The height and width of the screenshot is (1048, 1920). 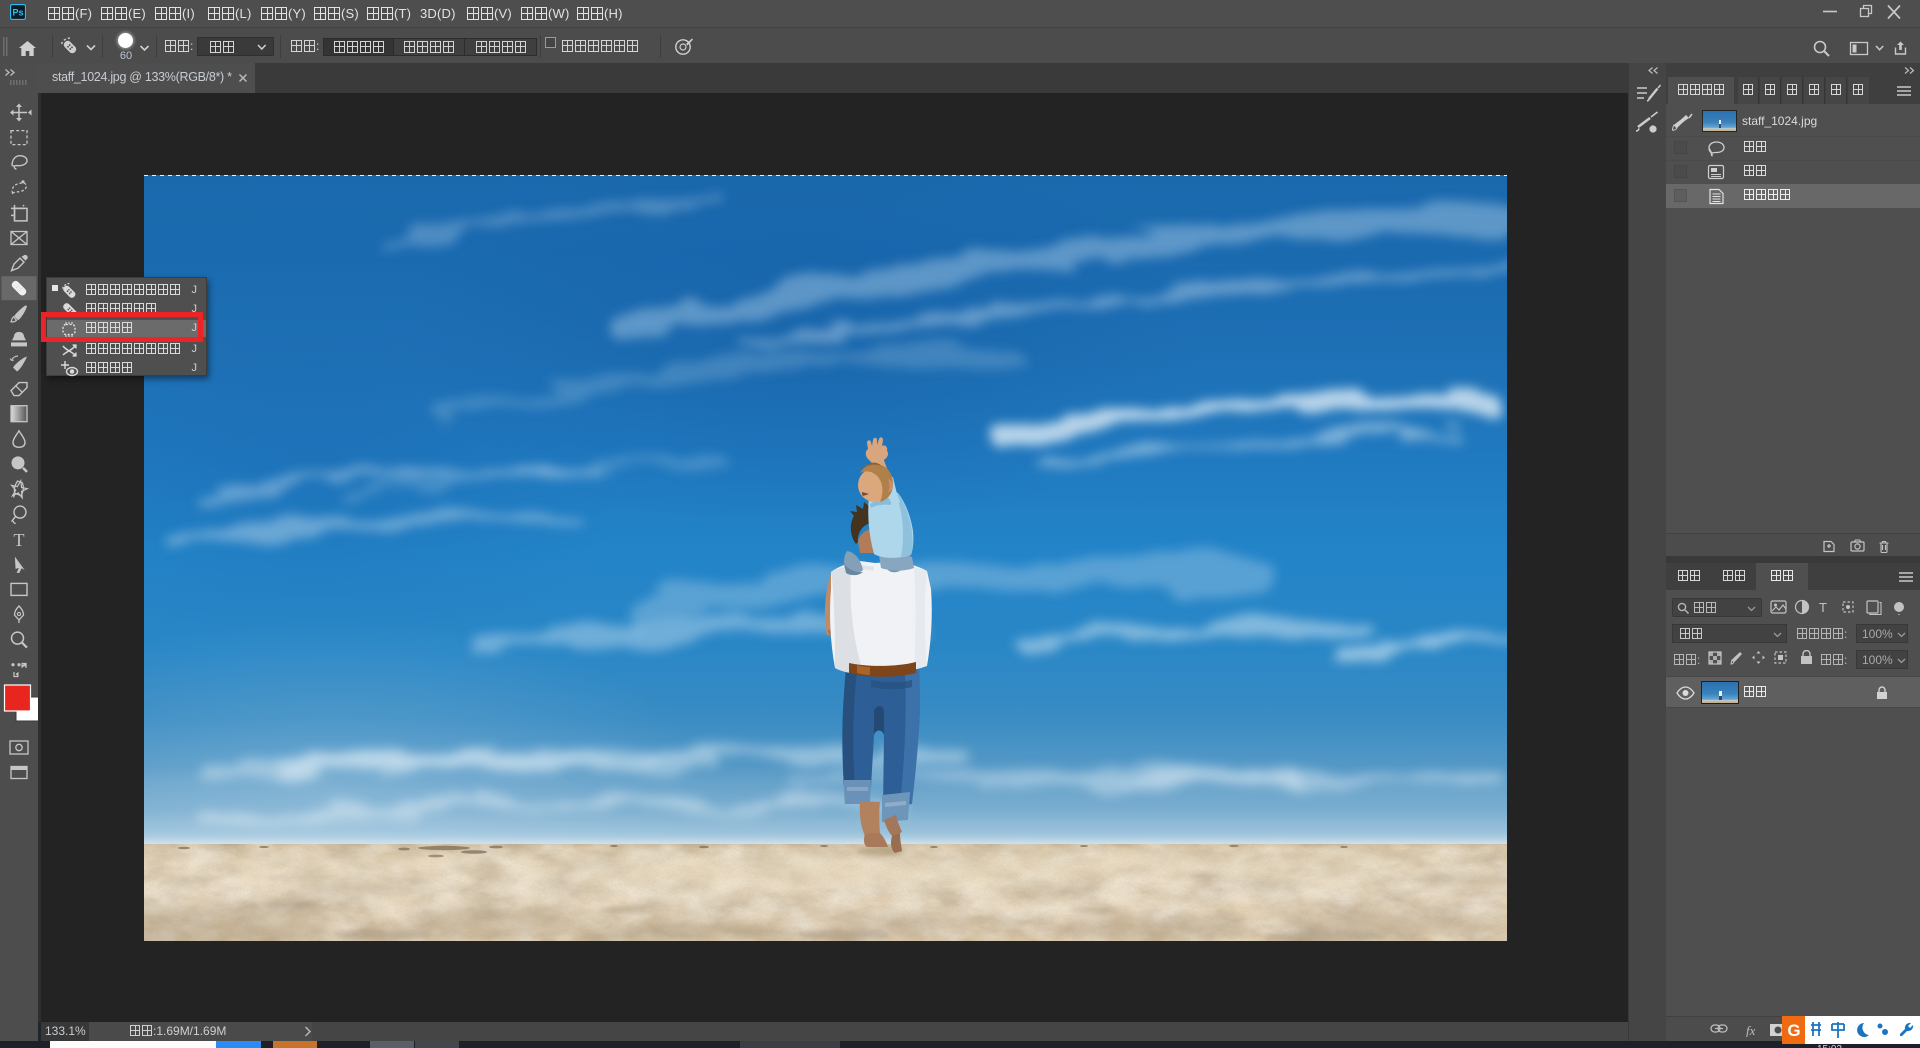 What do you see at coordinates (1751, 1030) in the screenshot?
I see `svg-text: fx` at bounding box center [1751, 1030].